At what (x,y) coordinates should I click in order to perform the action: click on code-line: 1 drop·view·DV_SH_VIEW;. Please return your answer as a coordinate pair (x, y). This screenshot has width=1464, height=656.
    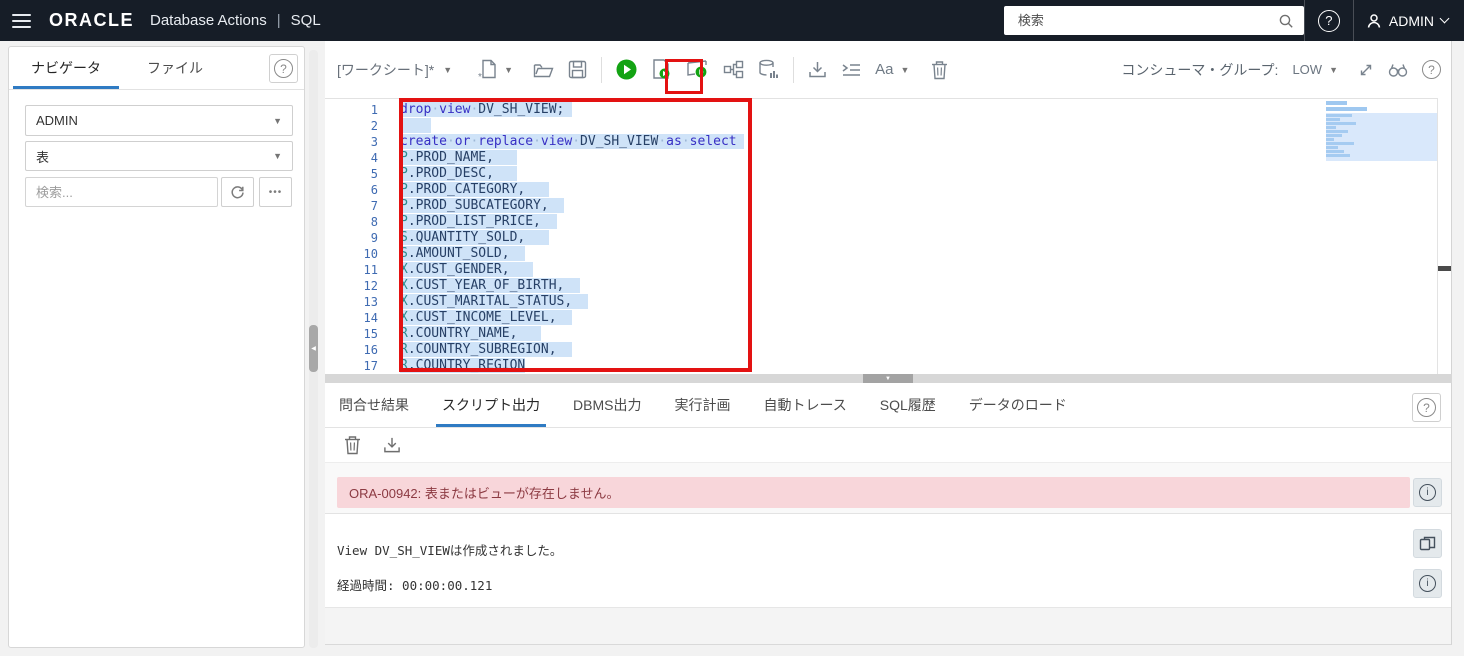
    Looking at the image, I should click on (881, 110).